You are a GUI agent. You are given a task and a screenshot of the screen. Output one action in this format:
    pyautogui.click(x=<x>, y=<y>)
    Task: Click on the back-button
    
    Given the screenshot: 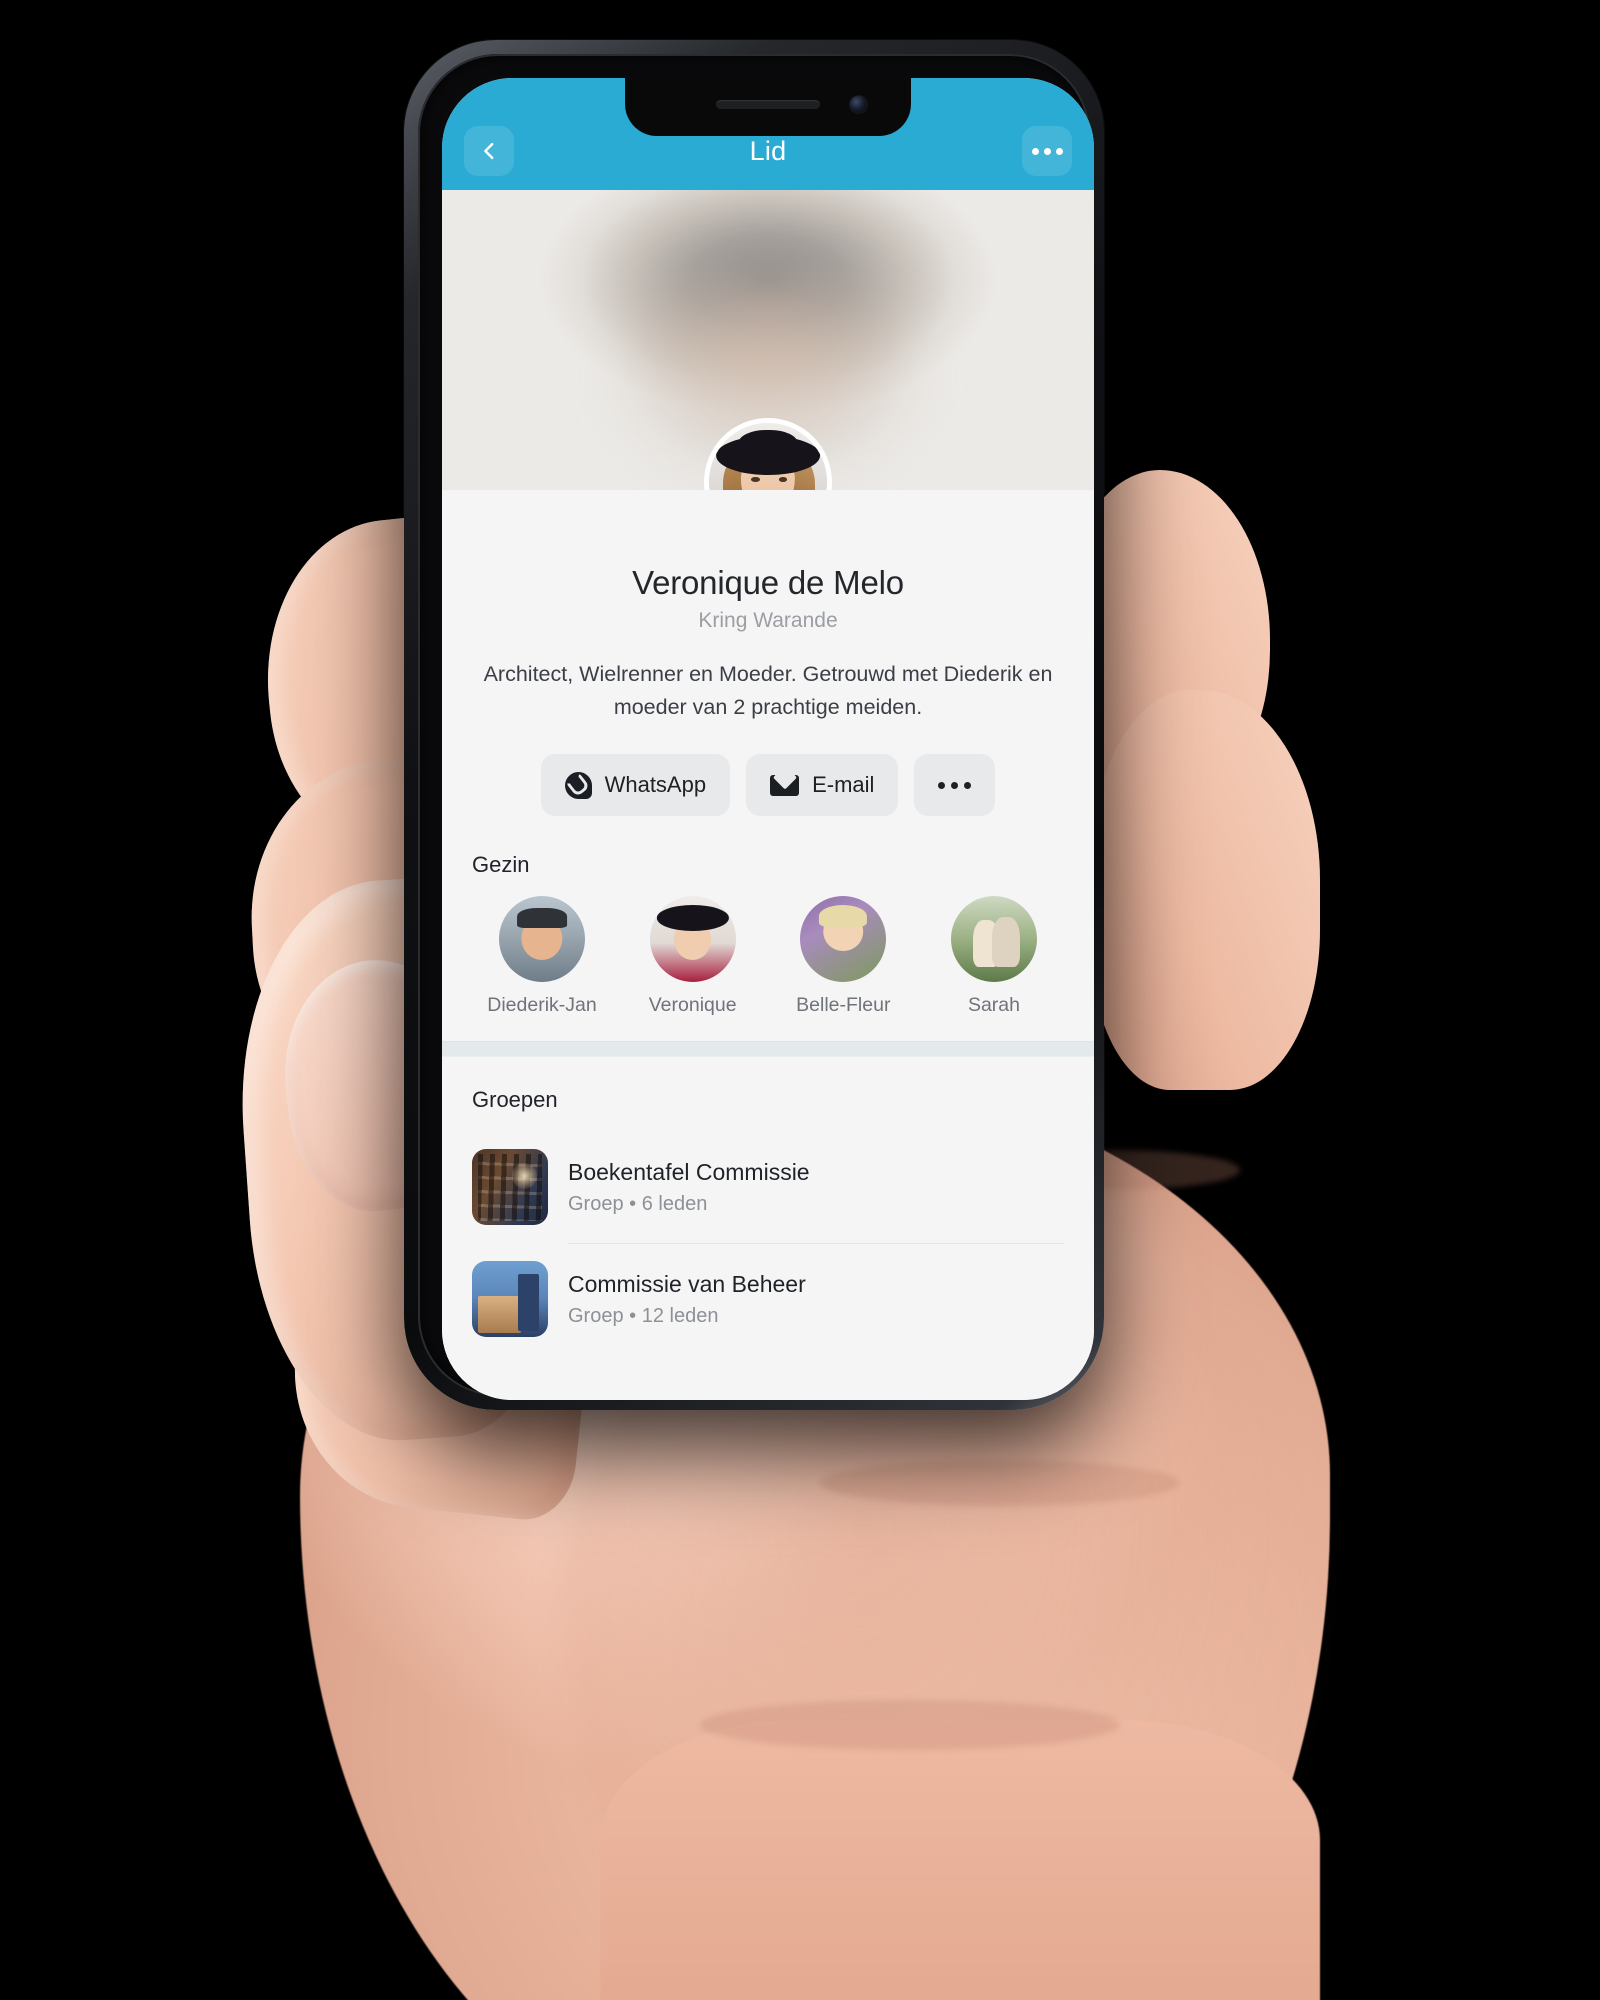 What is the action you would take?
    pyautogui.click(x=489, y=151)
    